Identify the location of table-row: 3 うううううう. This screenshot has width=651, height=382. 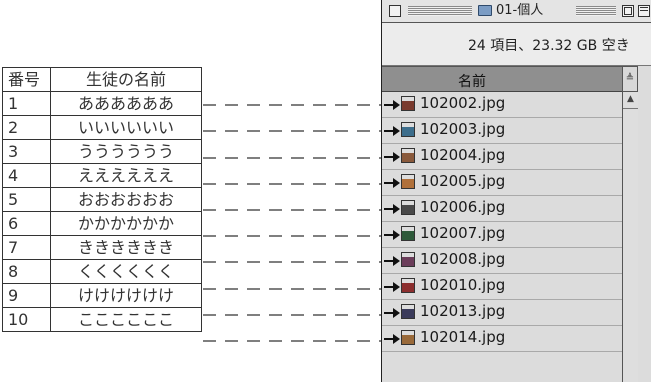
(102, 151).